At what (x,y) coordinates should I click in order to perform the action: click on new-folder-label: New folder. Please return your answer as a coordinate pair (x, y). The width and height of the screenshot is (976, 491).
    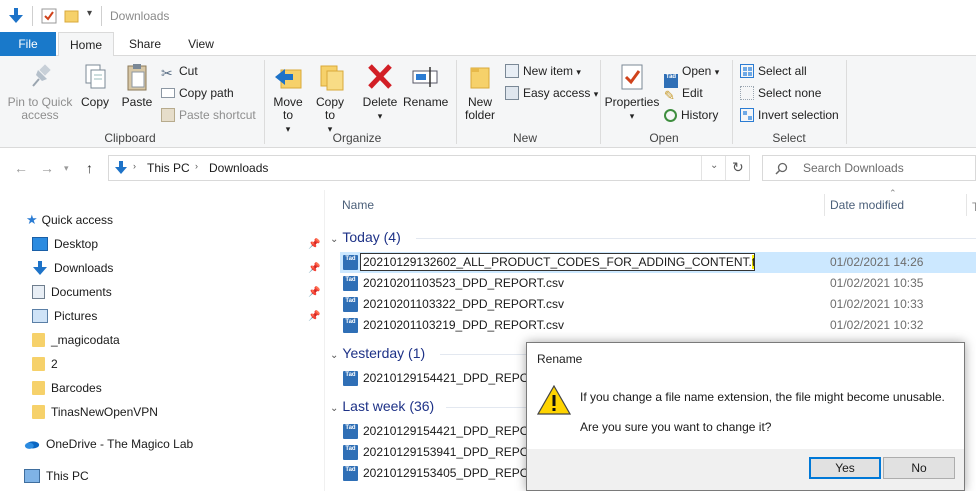
    Looking at the image, I should click on (480, 108).